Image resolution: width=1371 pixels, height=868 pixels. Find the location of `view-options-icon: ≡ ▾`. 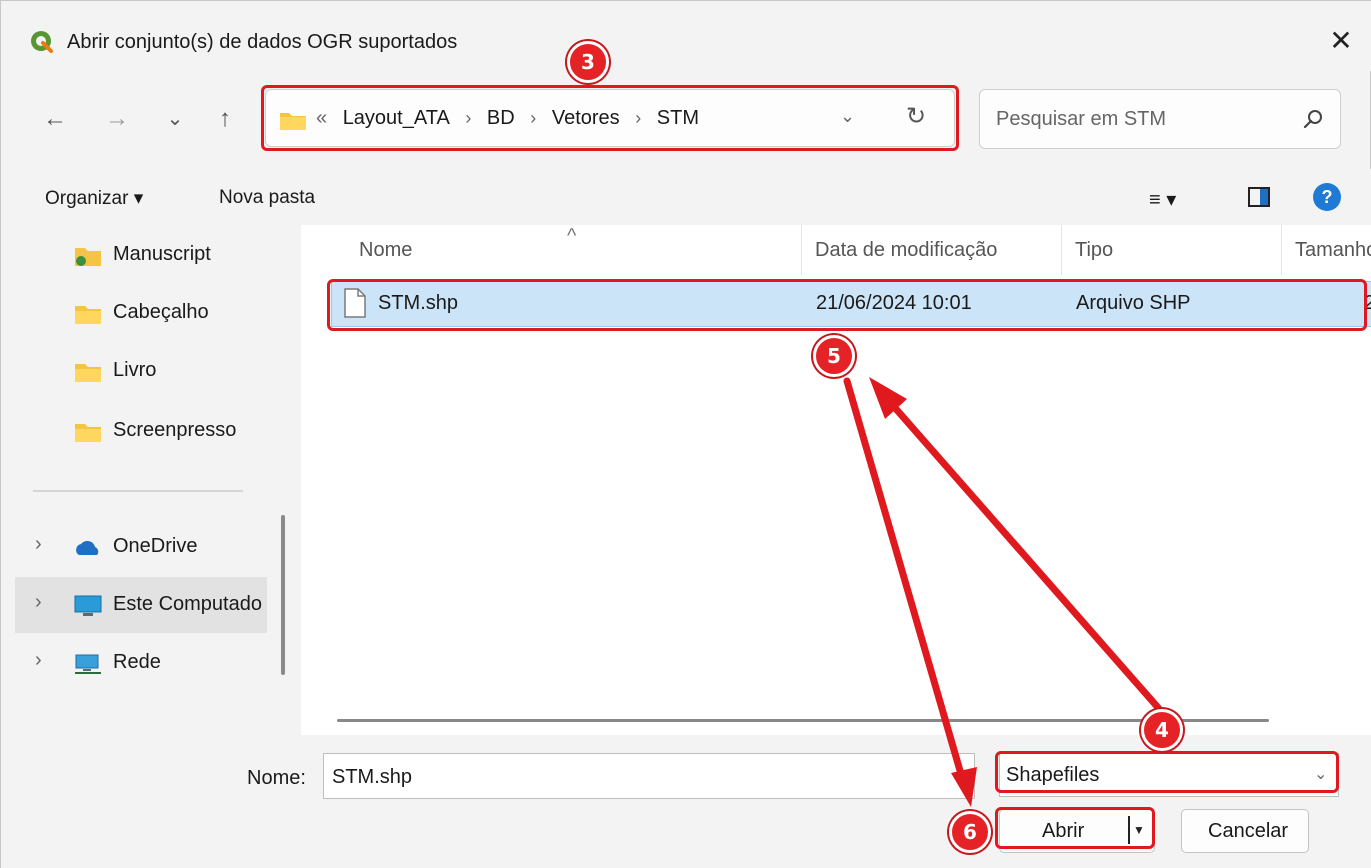

view-options-icon: ≡ ▾ is located at coordinates (1162, 199).